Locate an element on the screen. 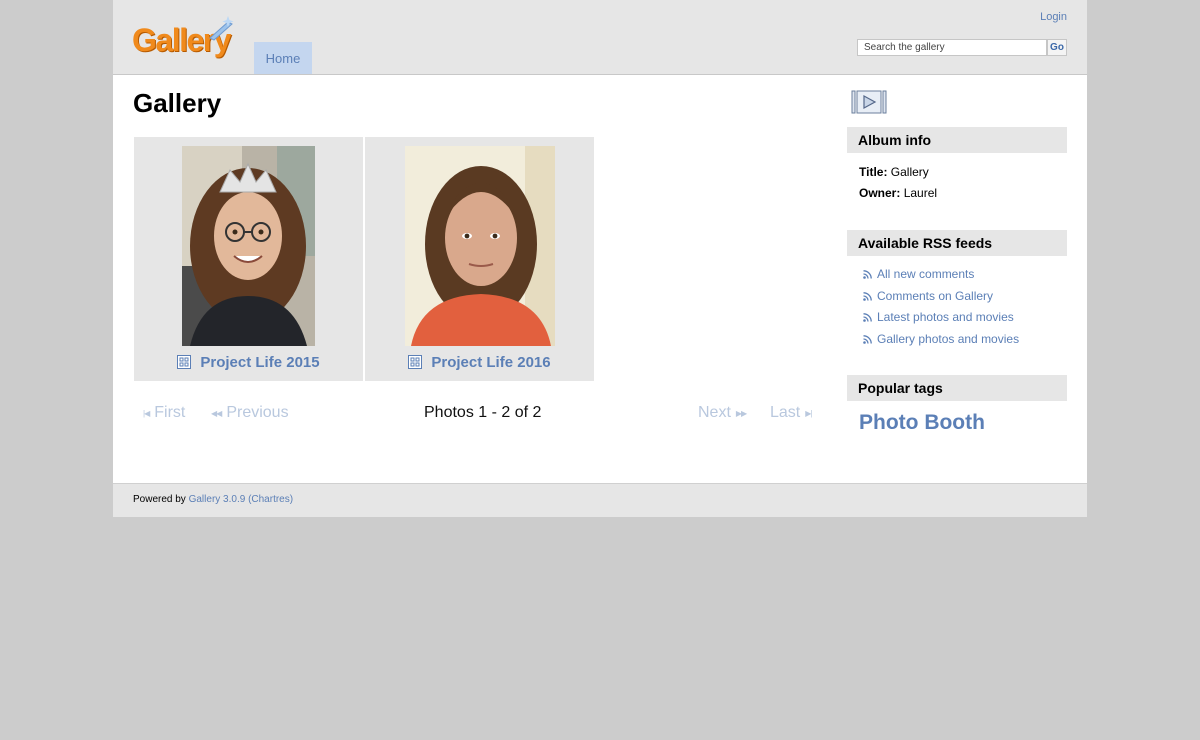 Image resolution: width=1200 pixels, height=740 pixels. album-info-title: Title: Gallery is located at coordinates (894, 172).